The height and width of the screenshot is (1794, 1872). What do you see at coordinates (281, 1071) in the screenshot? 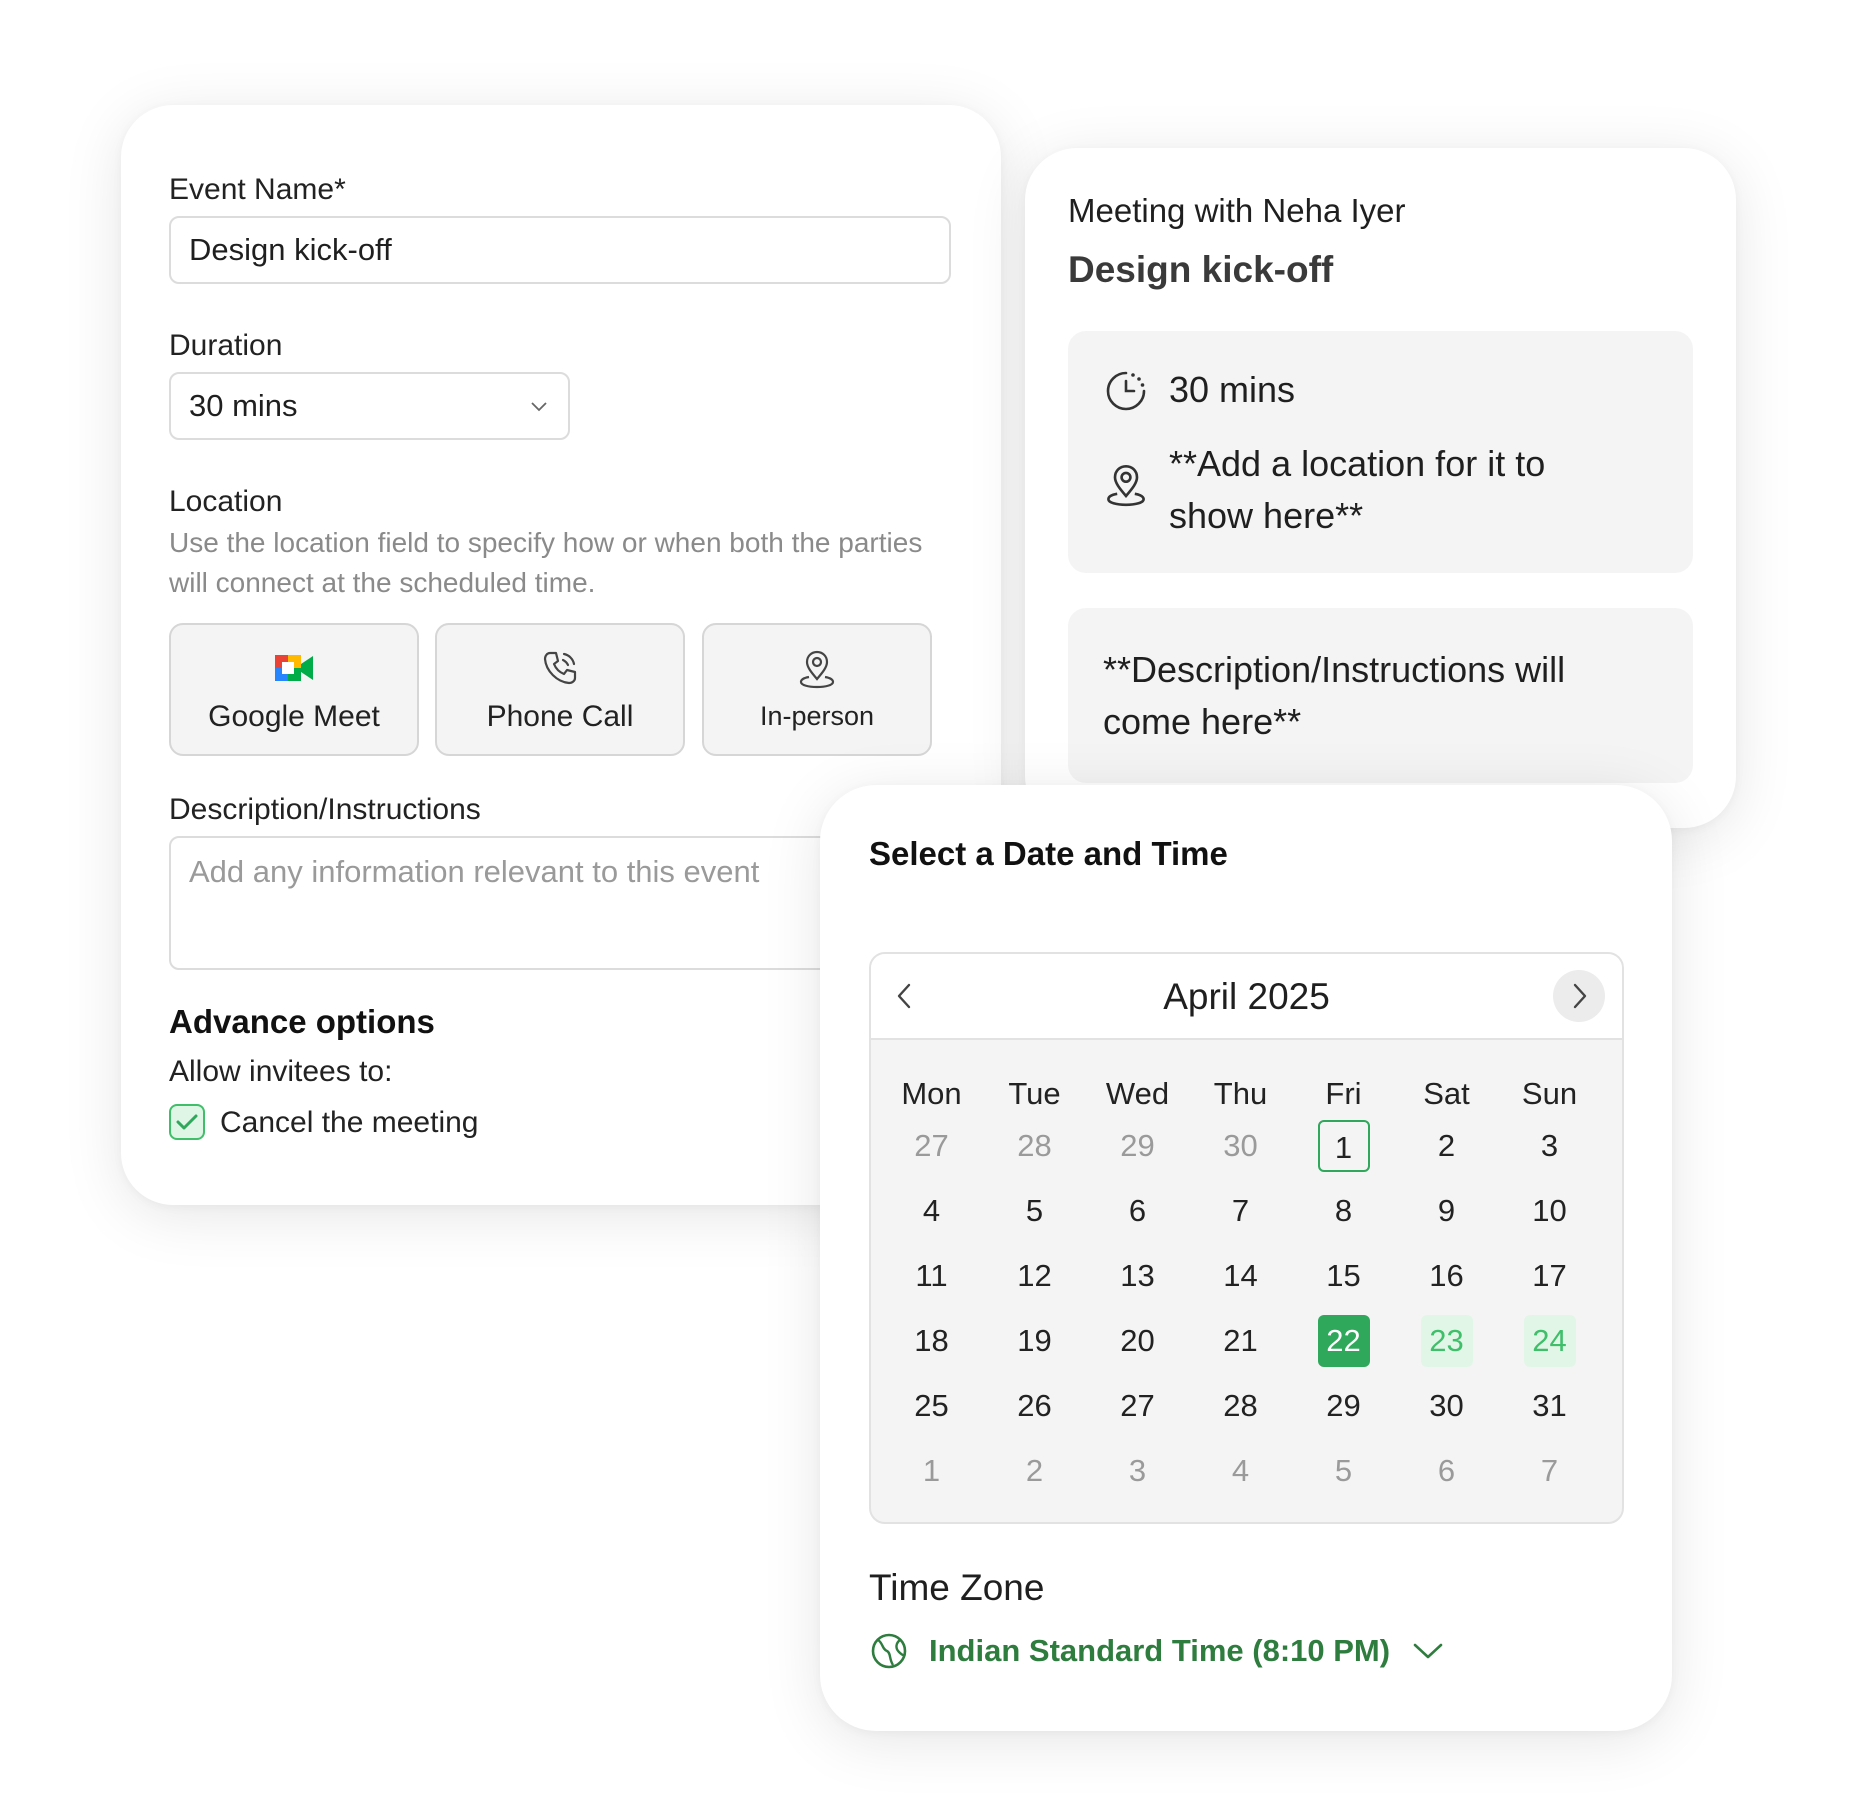
I see `allow-invitees-label: Allow invitees to:` at bounding box center [281, 1071].